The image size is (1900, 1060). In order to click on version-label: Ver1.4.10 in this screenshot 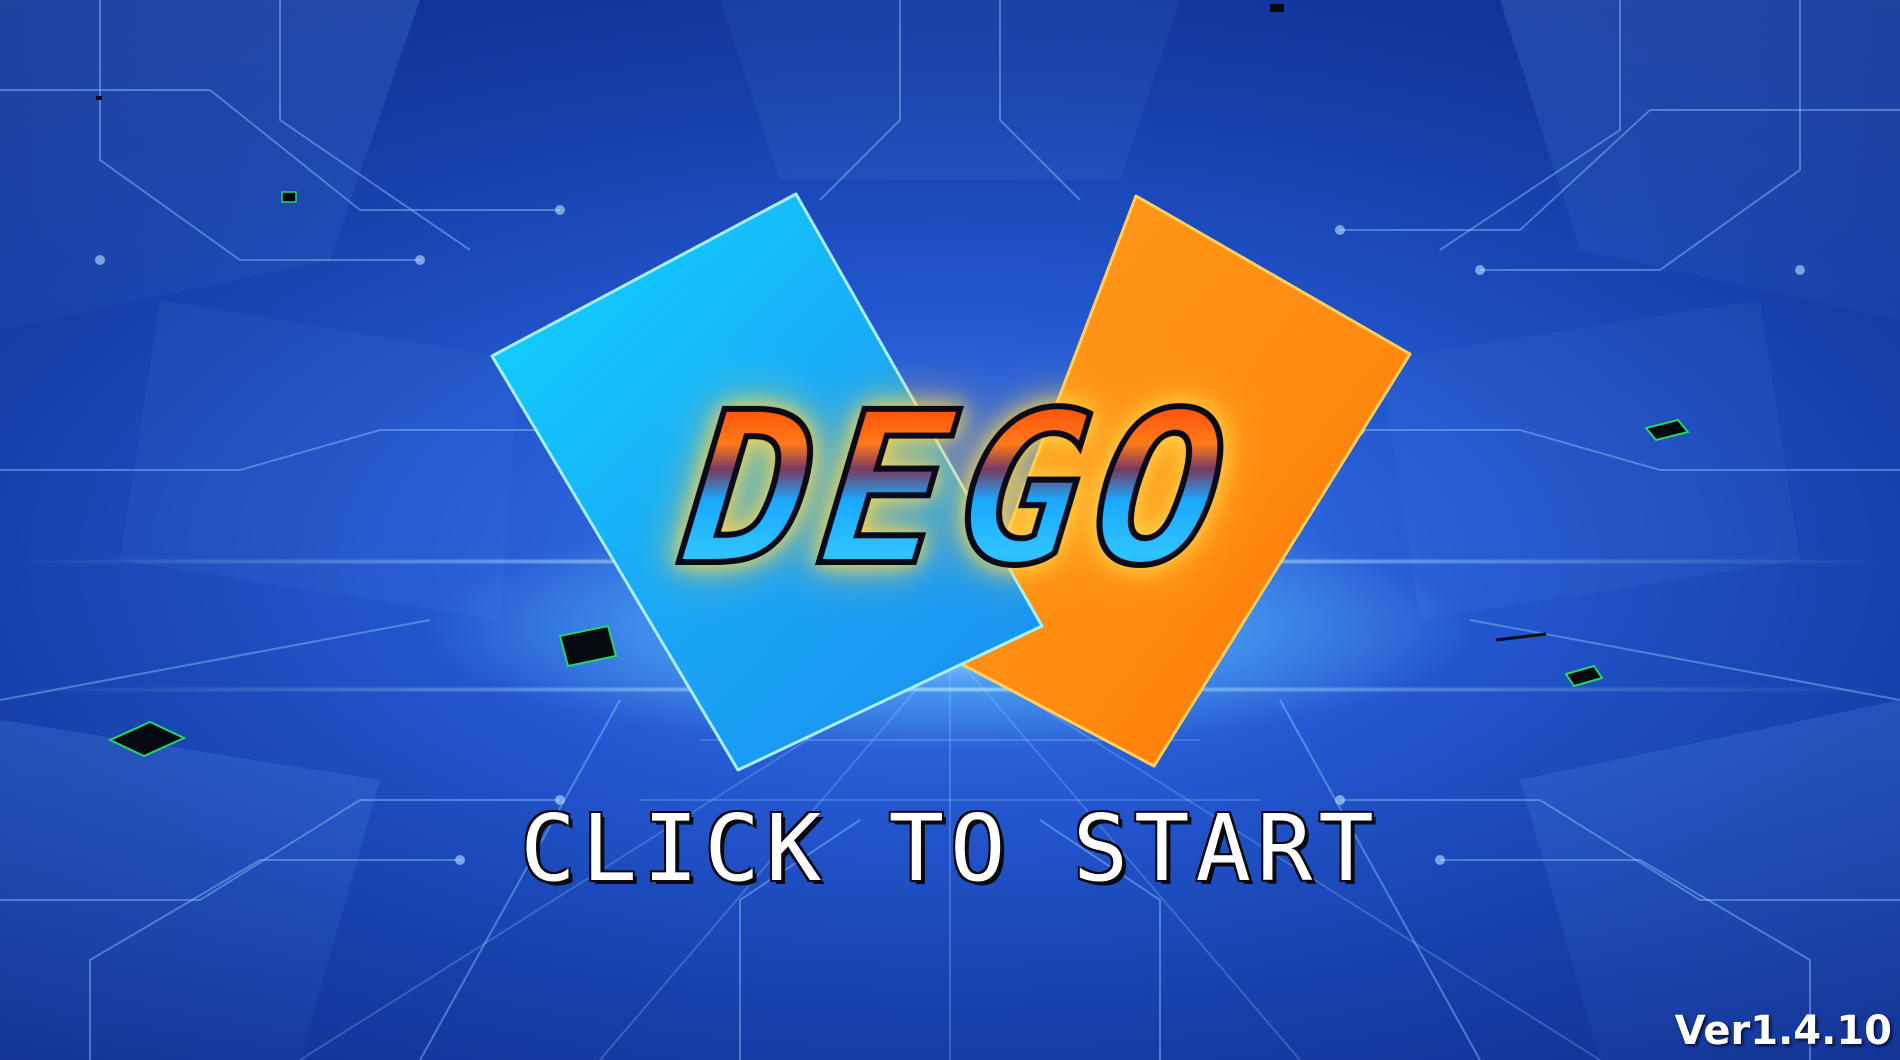, I will do `click(1783, 1031)`.